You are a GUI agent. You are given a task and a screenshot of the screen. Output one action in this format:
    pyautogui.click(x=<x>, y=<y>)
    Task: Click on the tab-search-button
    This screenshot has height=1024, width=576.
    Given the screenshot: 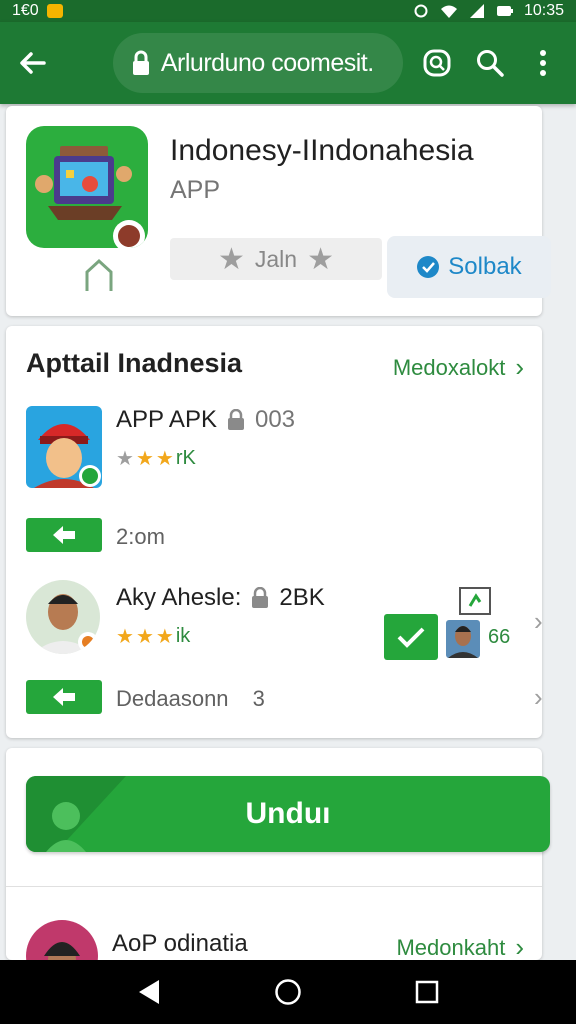 What is the action you would take?
    pyautogui.click(x=436, y=63)
    